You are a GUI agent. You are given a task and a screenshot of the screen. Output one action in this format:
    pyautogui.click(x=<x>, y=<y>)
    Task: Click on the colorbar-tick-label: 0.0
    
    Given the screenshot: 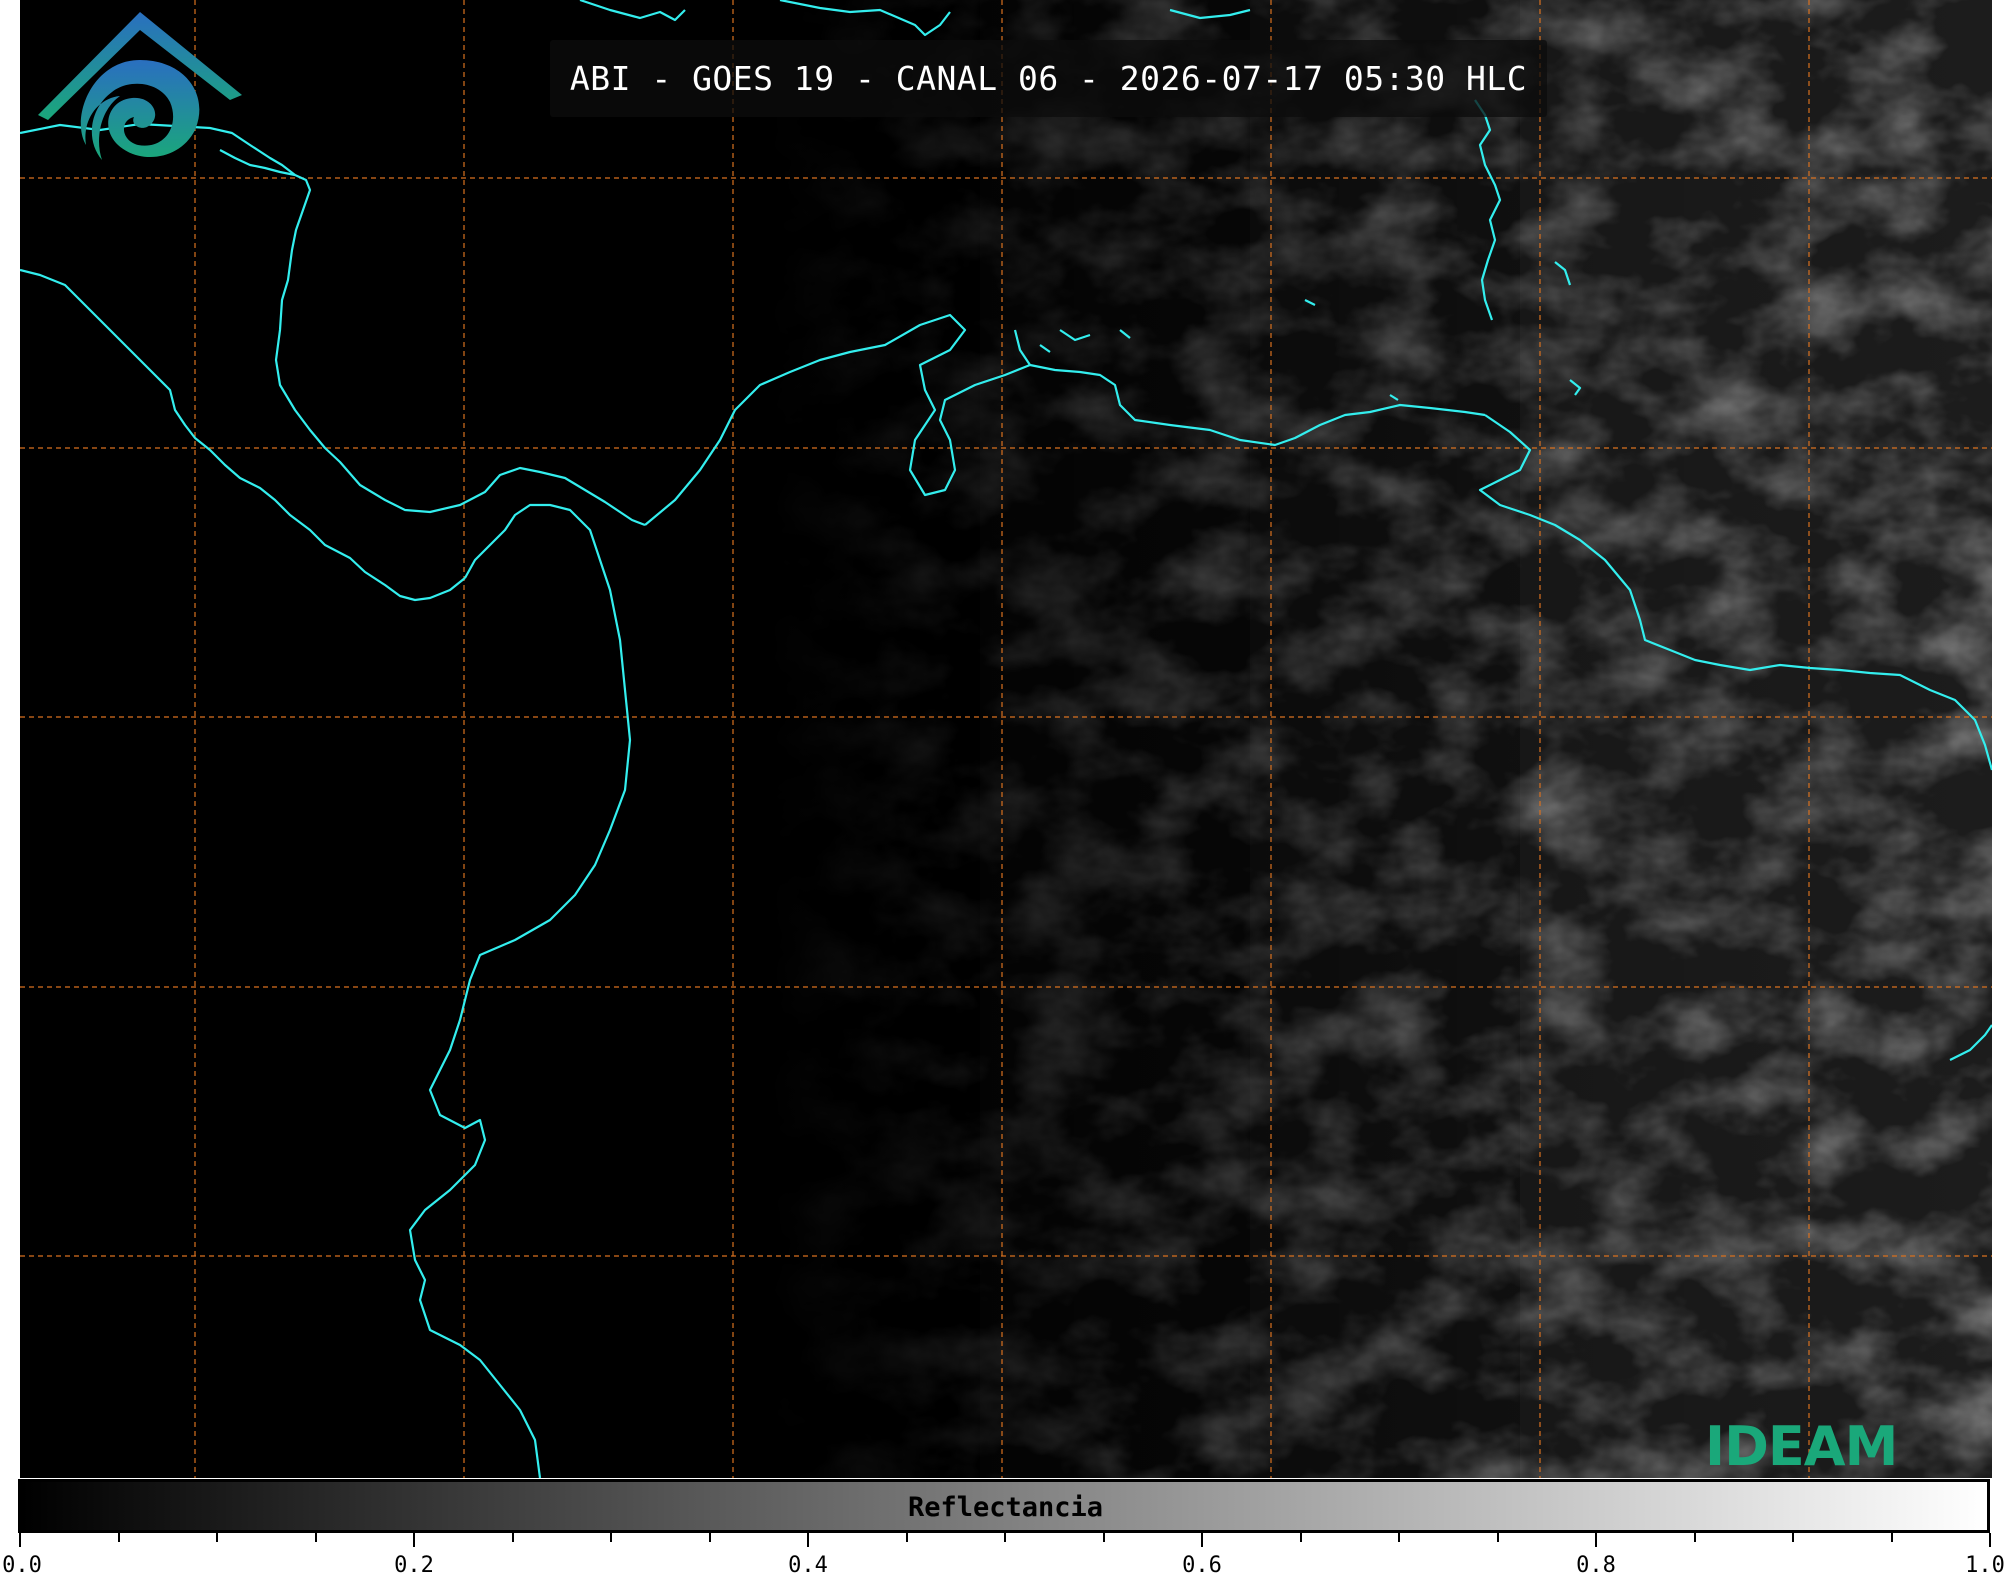 What is the action you would take?
    pyautogui.click(x=22, y=1565)
    